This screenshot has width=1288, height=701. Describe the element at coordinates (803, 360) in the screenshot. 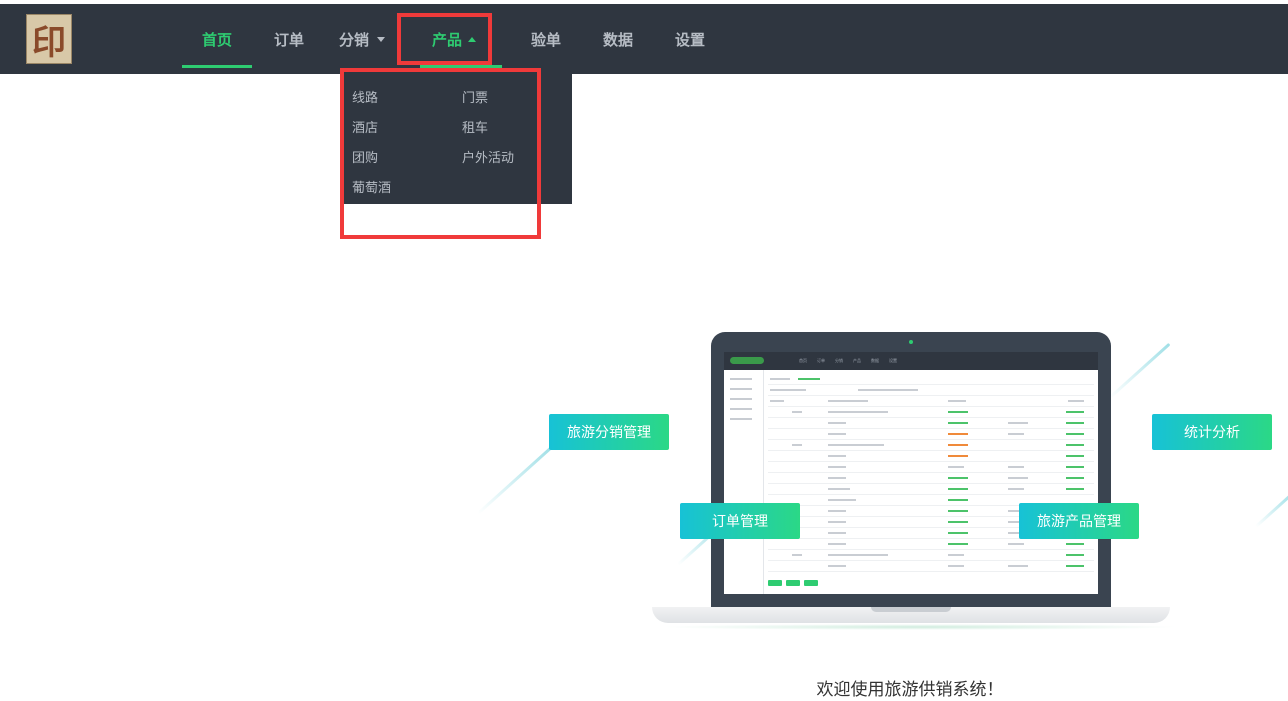

I see `preview-nav-item: 首页` at that location.